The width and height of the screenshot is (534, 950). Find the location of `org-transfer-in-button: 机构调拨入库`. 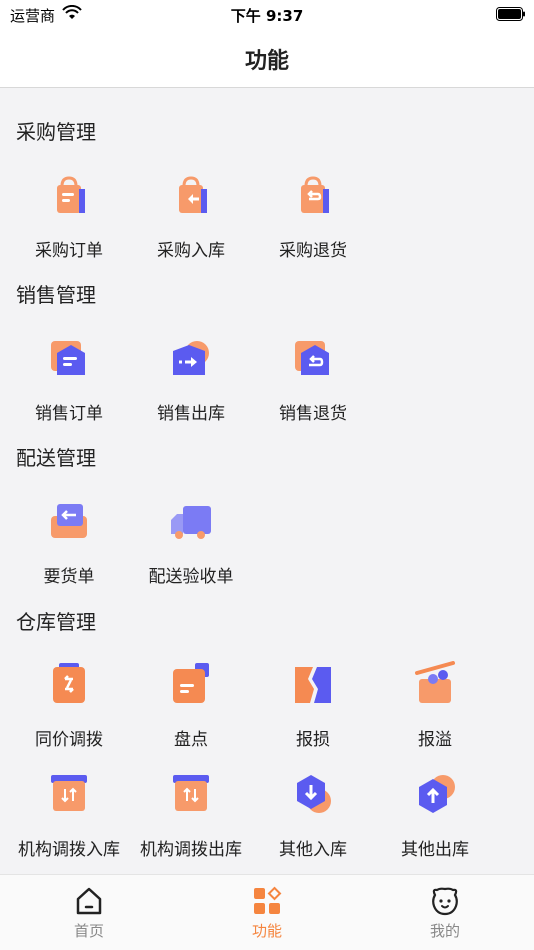

org-transfer-in-button: 机构调拨入库 is located at coordinates (69, 815).